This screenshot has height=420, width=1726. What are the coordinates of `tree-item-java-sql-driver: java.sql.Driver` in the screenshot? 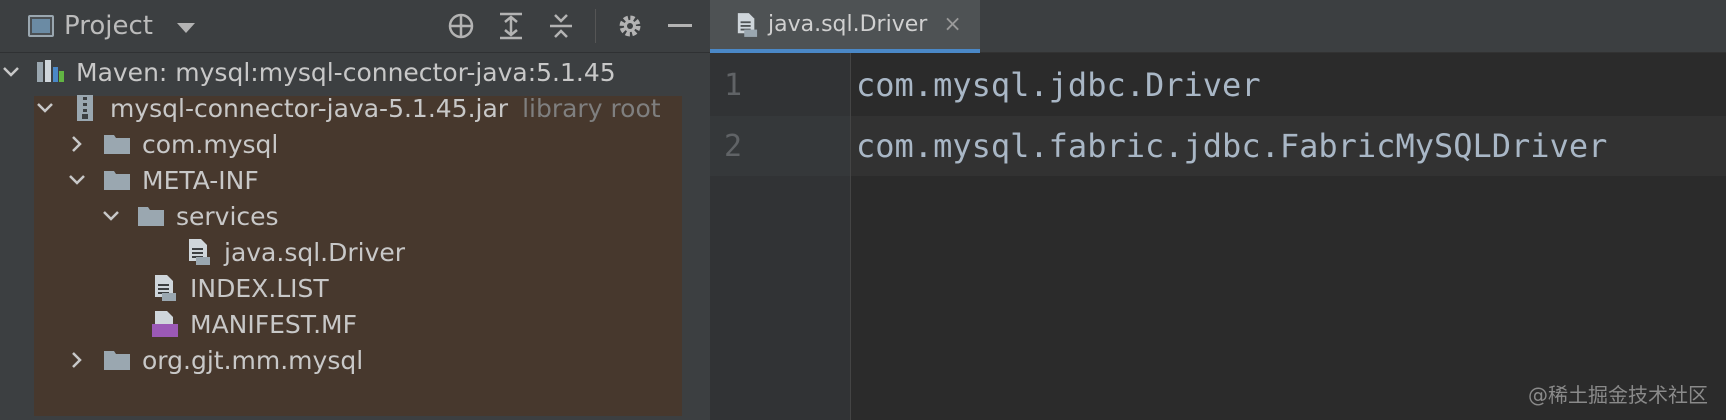 It's located at (276, 252).